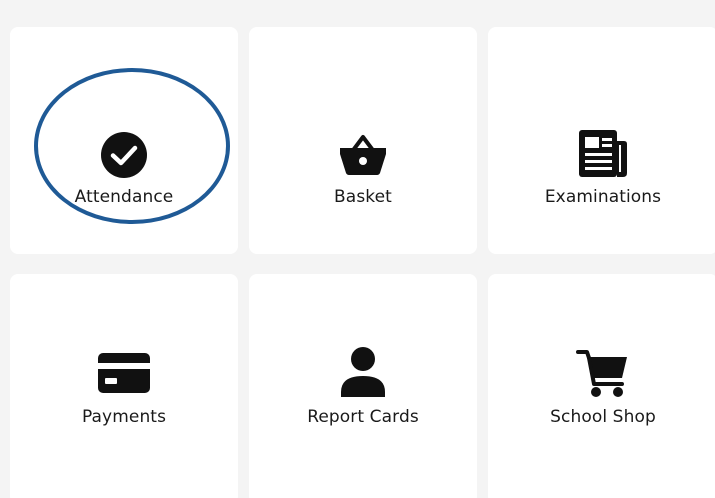 The width and height of the screenshot is (715, 498). What do you see at coordinates (603, 417) in the screenshot?
I see `tile-label: School Shop` at bounding box center [603, 417].